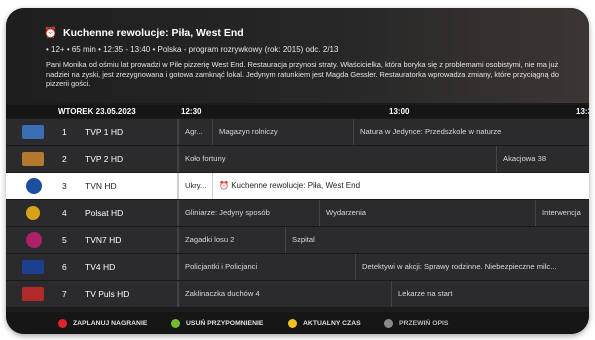 This screenshot has height=340, width=595. What do you see at coordinates (104, 159) in the screenshot?
I see `channel-name: TVP 2 HD` at bounding box center [104, 159].